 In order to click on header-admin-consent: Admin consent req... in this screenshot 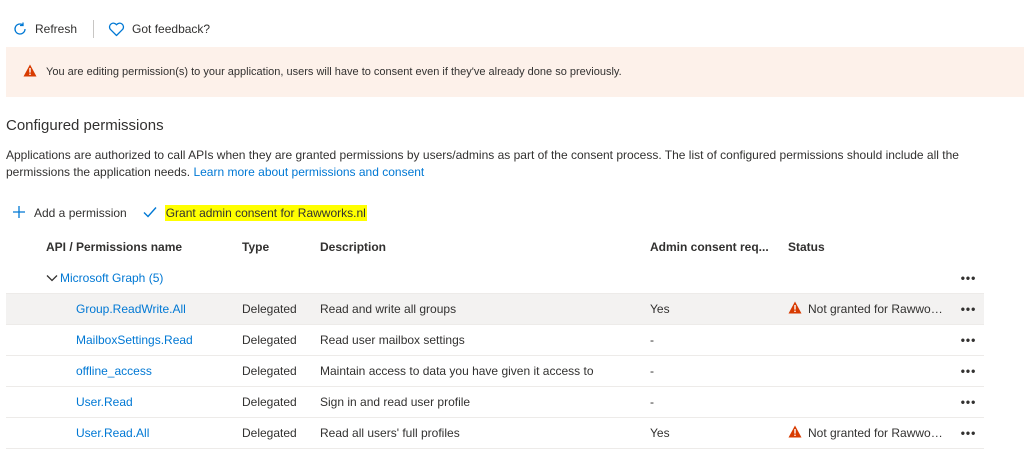, I will do `click(719, 247)`.